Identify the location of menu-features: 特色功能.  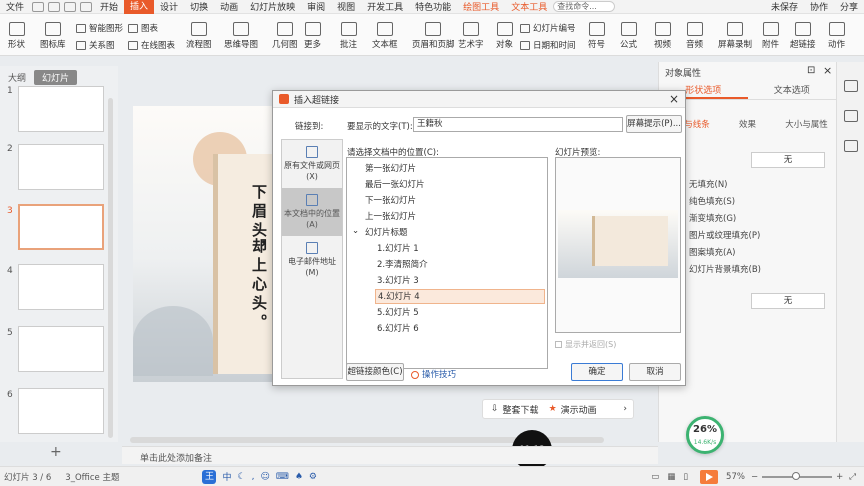
(433, 6).